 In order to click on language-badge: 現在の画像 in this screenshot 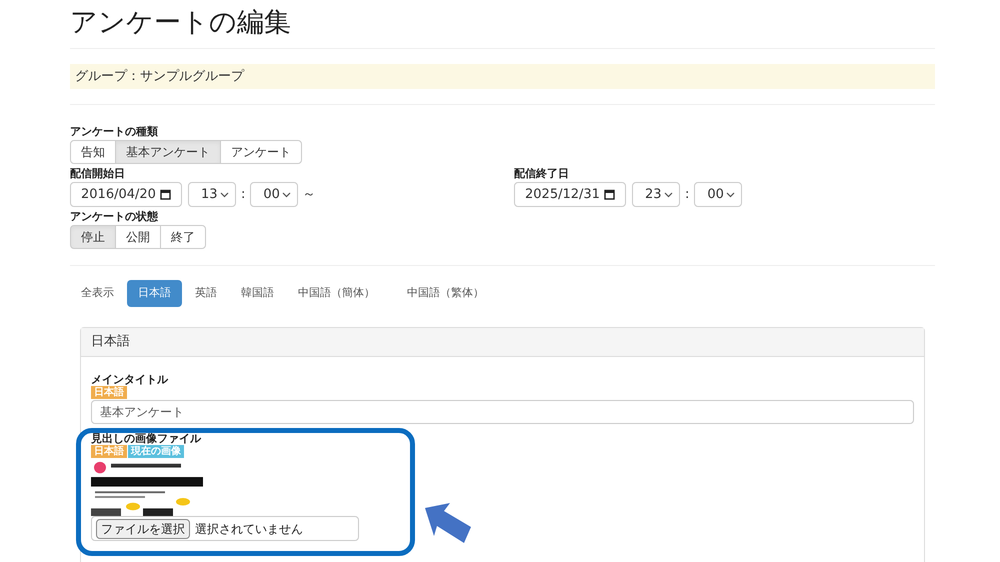, I will do `click(156, 451)`.